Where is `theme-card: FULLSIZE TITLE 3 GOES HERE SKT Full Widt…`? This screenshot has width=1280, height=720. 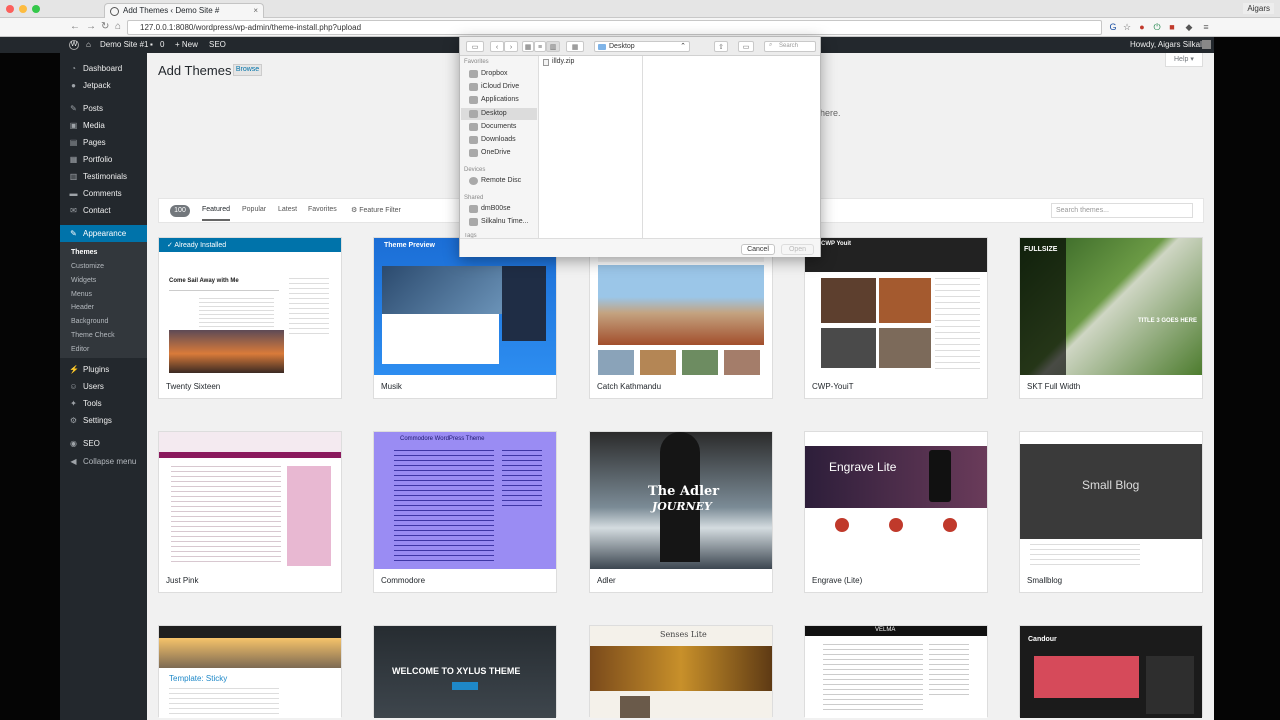 theme-card: FULLSIZE TITLE 3 GOES HERE SKT Full Widt… is located at coordinates (1111, 318).